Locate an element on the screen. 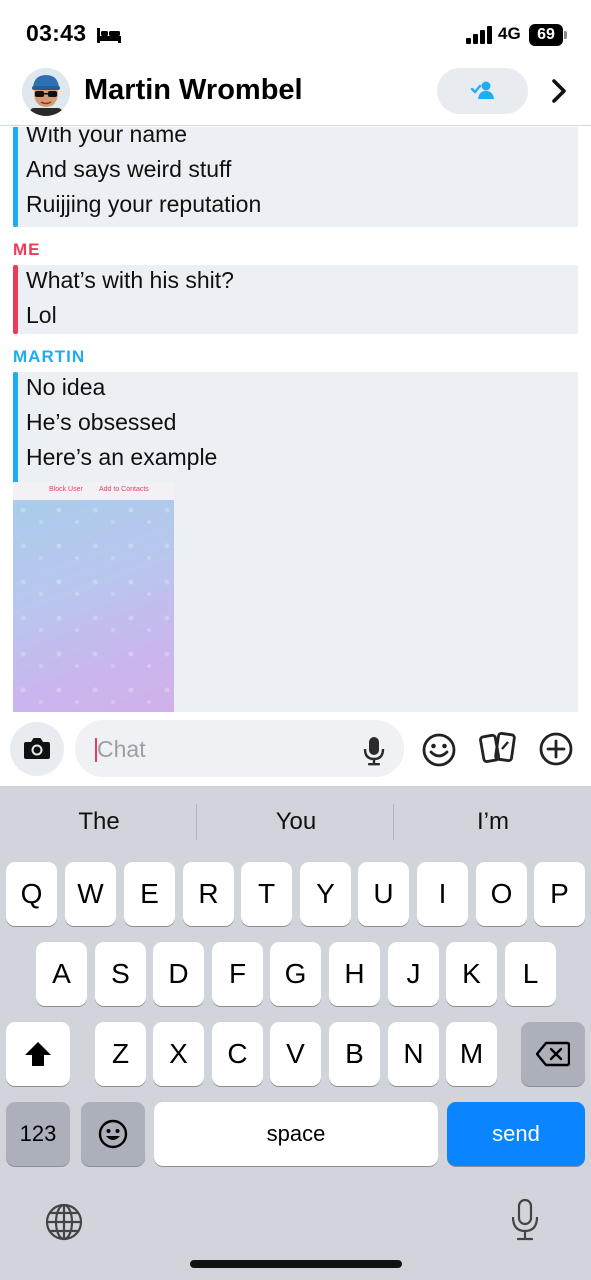  shift-icon is located at coordinates (38, 1054).